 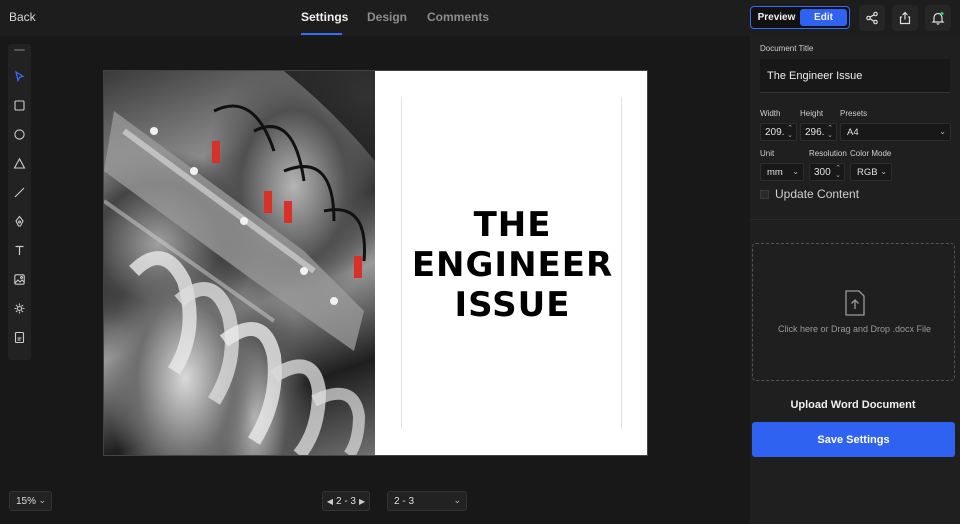 I want to click on notification-bell-icon, so click(x=938, y=18).